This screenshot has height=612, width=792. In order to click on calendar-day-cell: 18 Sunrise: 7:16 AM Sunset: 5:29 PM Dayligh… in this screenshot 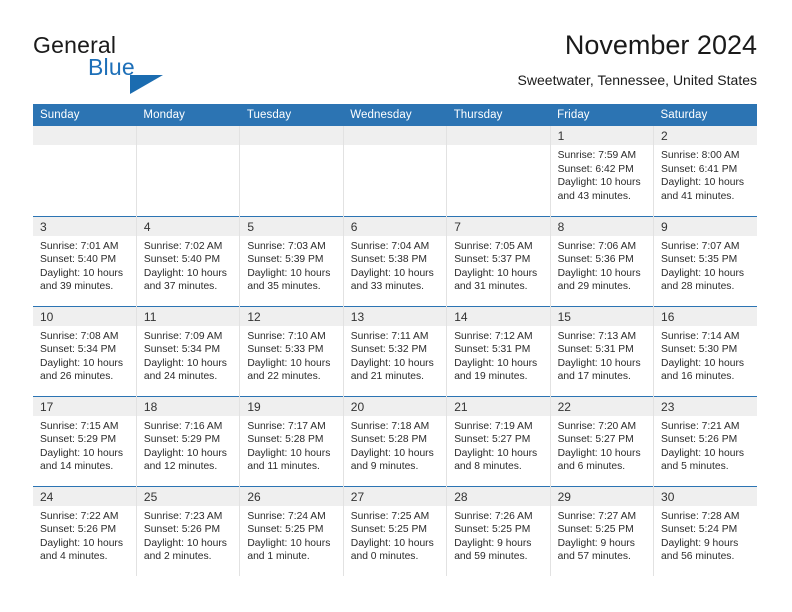, I will do `click(187, 440)`.